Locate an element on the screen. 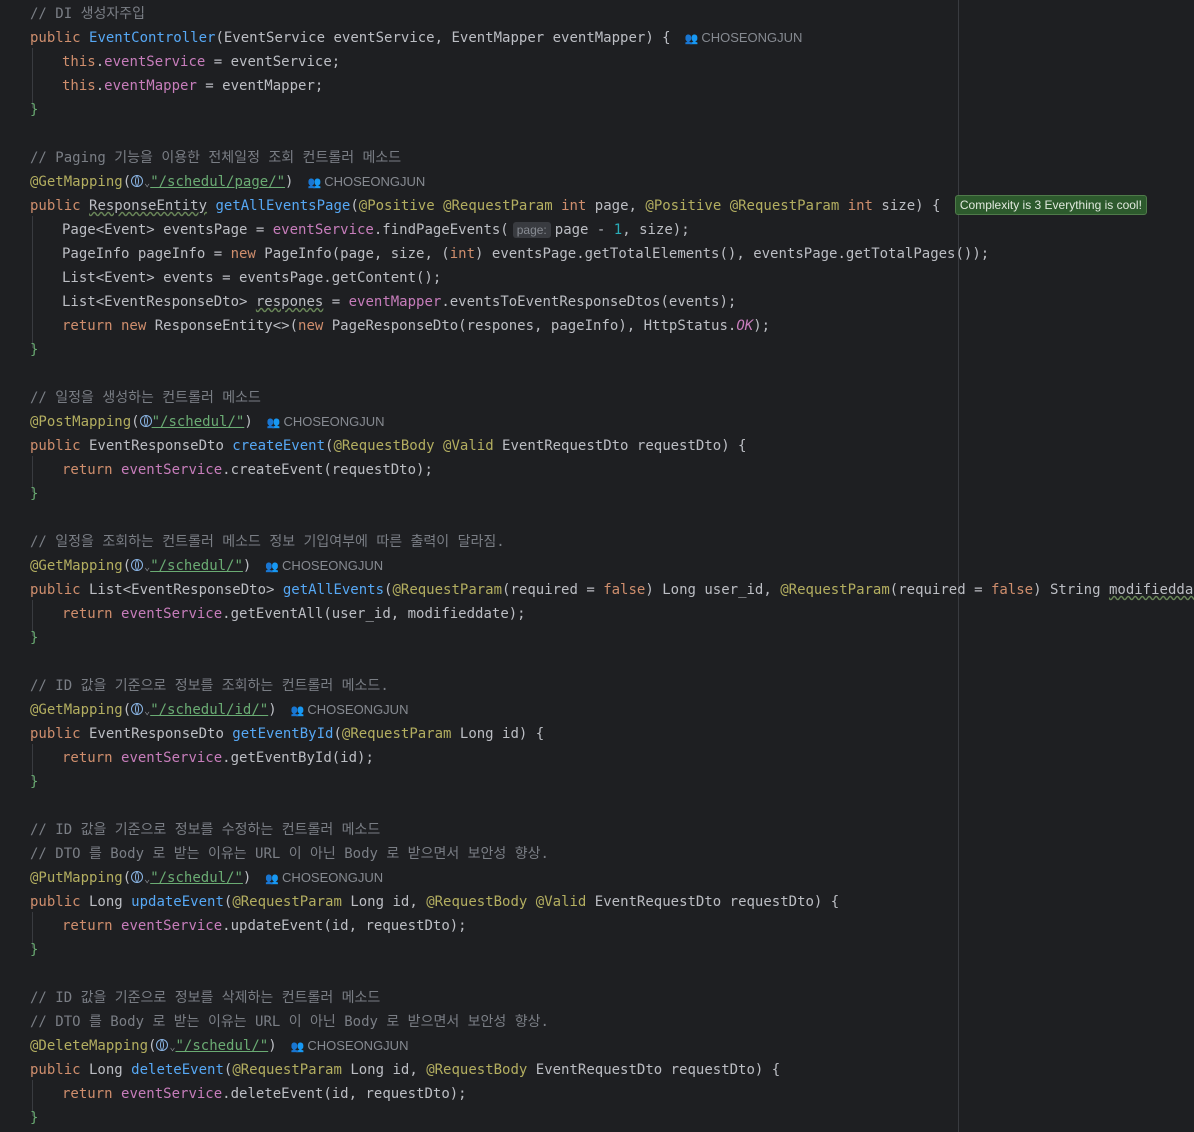  comment: // 일정을 생성하는 컨트롤러 메소드 is located at coordinates (145, 398).